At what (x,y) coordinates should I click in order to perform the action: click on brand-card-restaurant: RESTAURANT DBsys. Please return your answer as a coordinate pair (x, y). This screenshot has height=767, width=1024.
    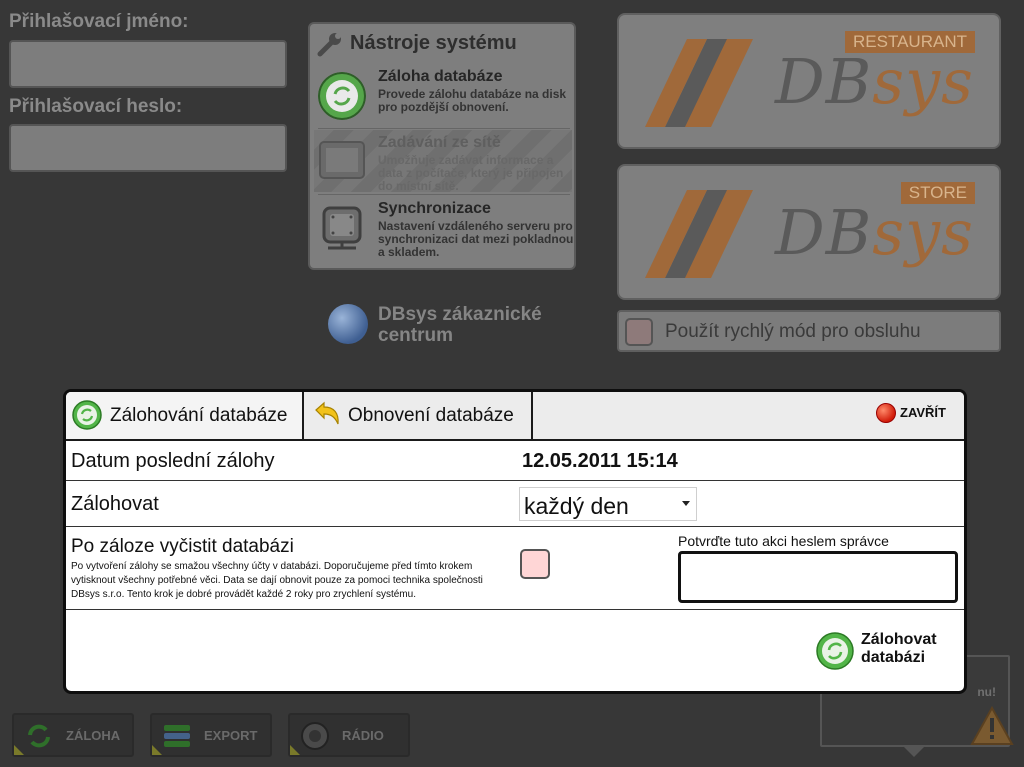
    Looking at the image, I should click on (809, 81).